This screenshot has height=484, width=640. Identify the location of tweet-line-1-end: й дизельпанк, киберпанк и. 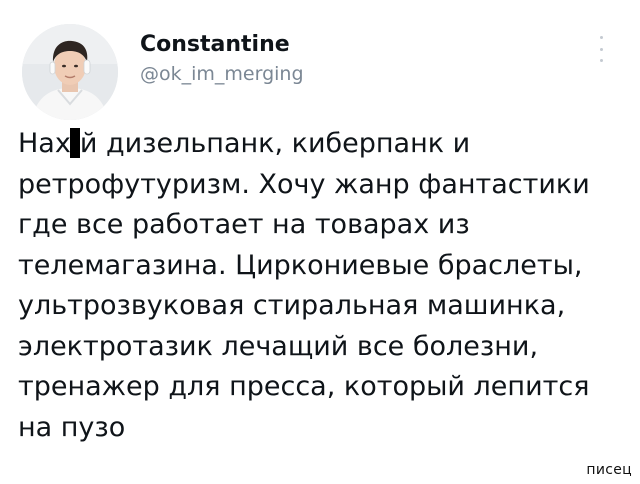
(275, 143).